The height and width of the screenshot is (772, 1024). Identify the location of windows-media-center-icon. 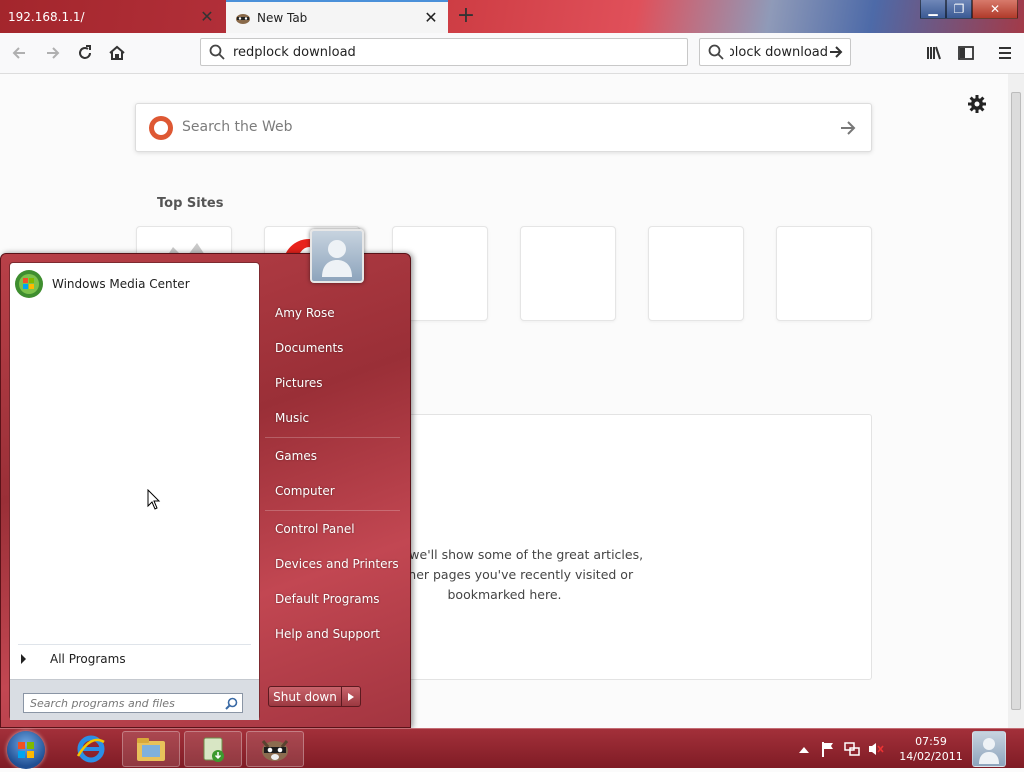
(29, 284).